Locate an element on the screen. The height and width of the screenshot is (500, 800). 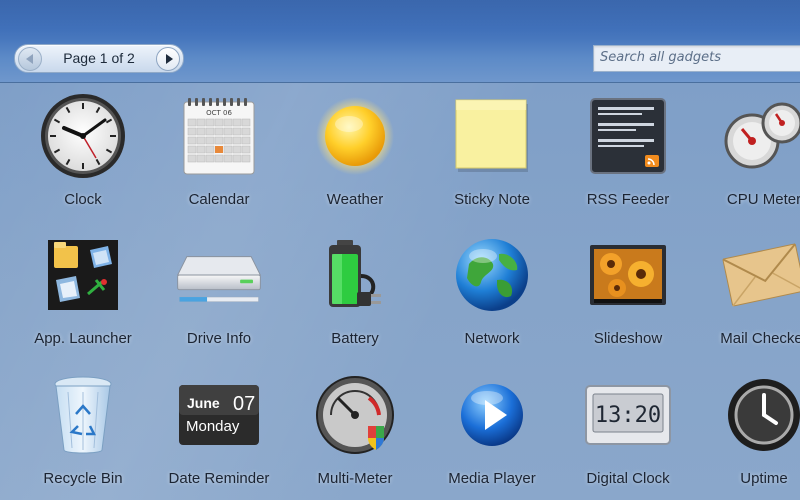
slideshow-icon is located at coordinates (628, 275).